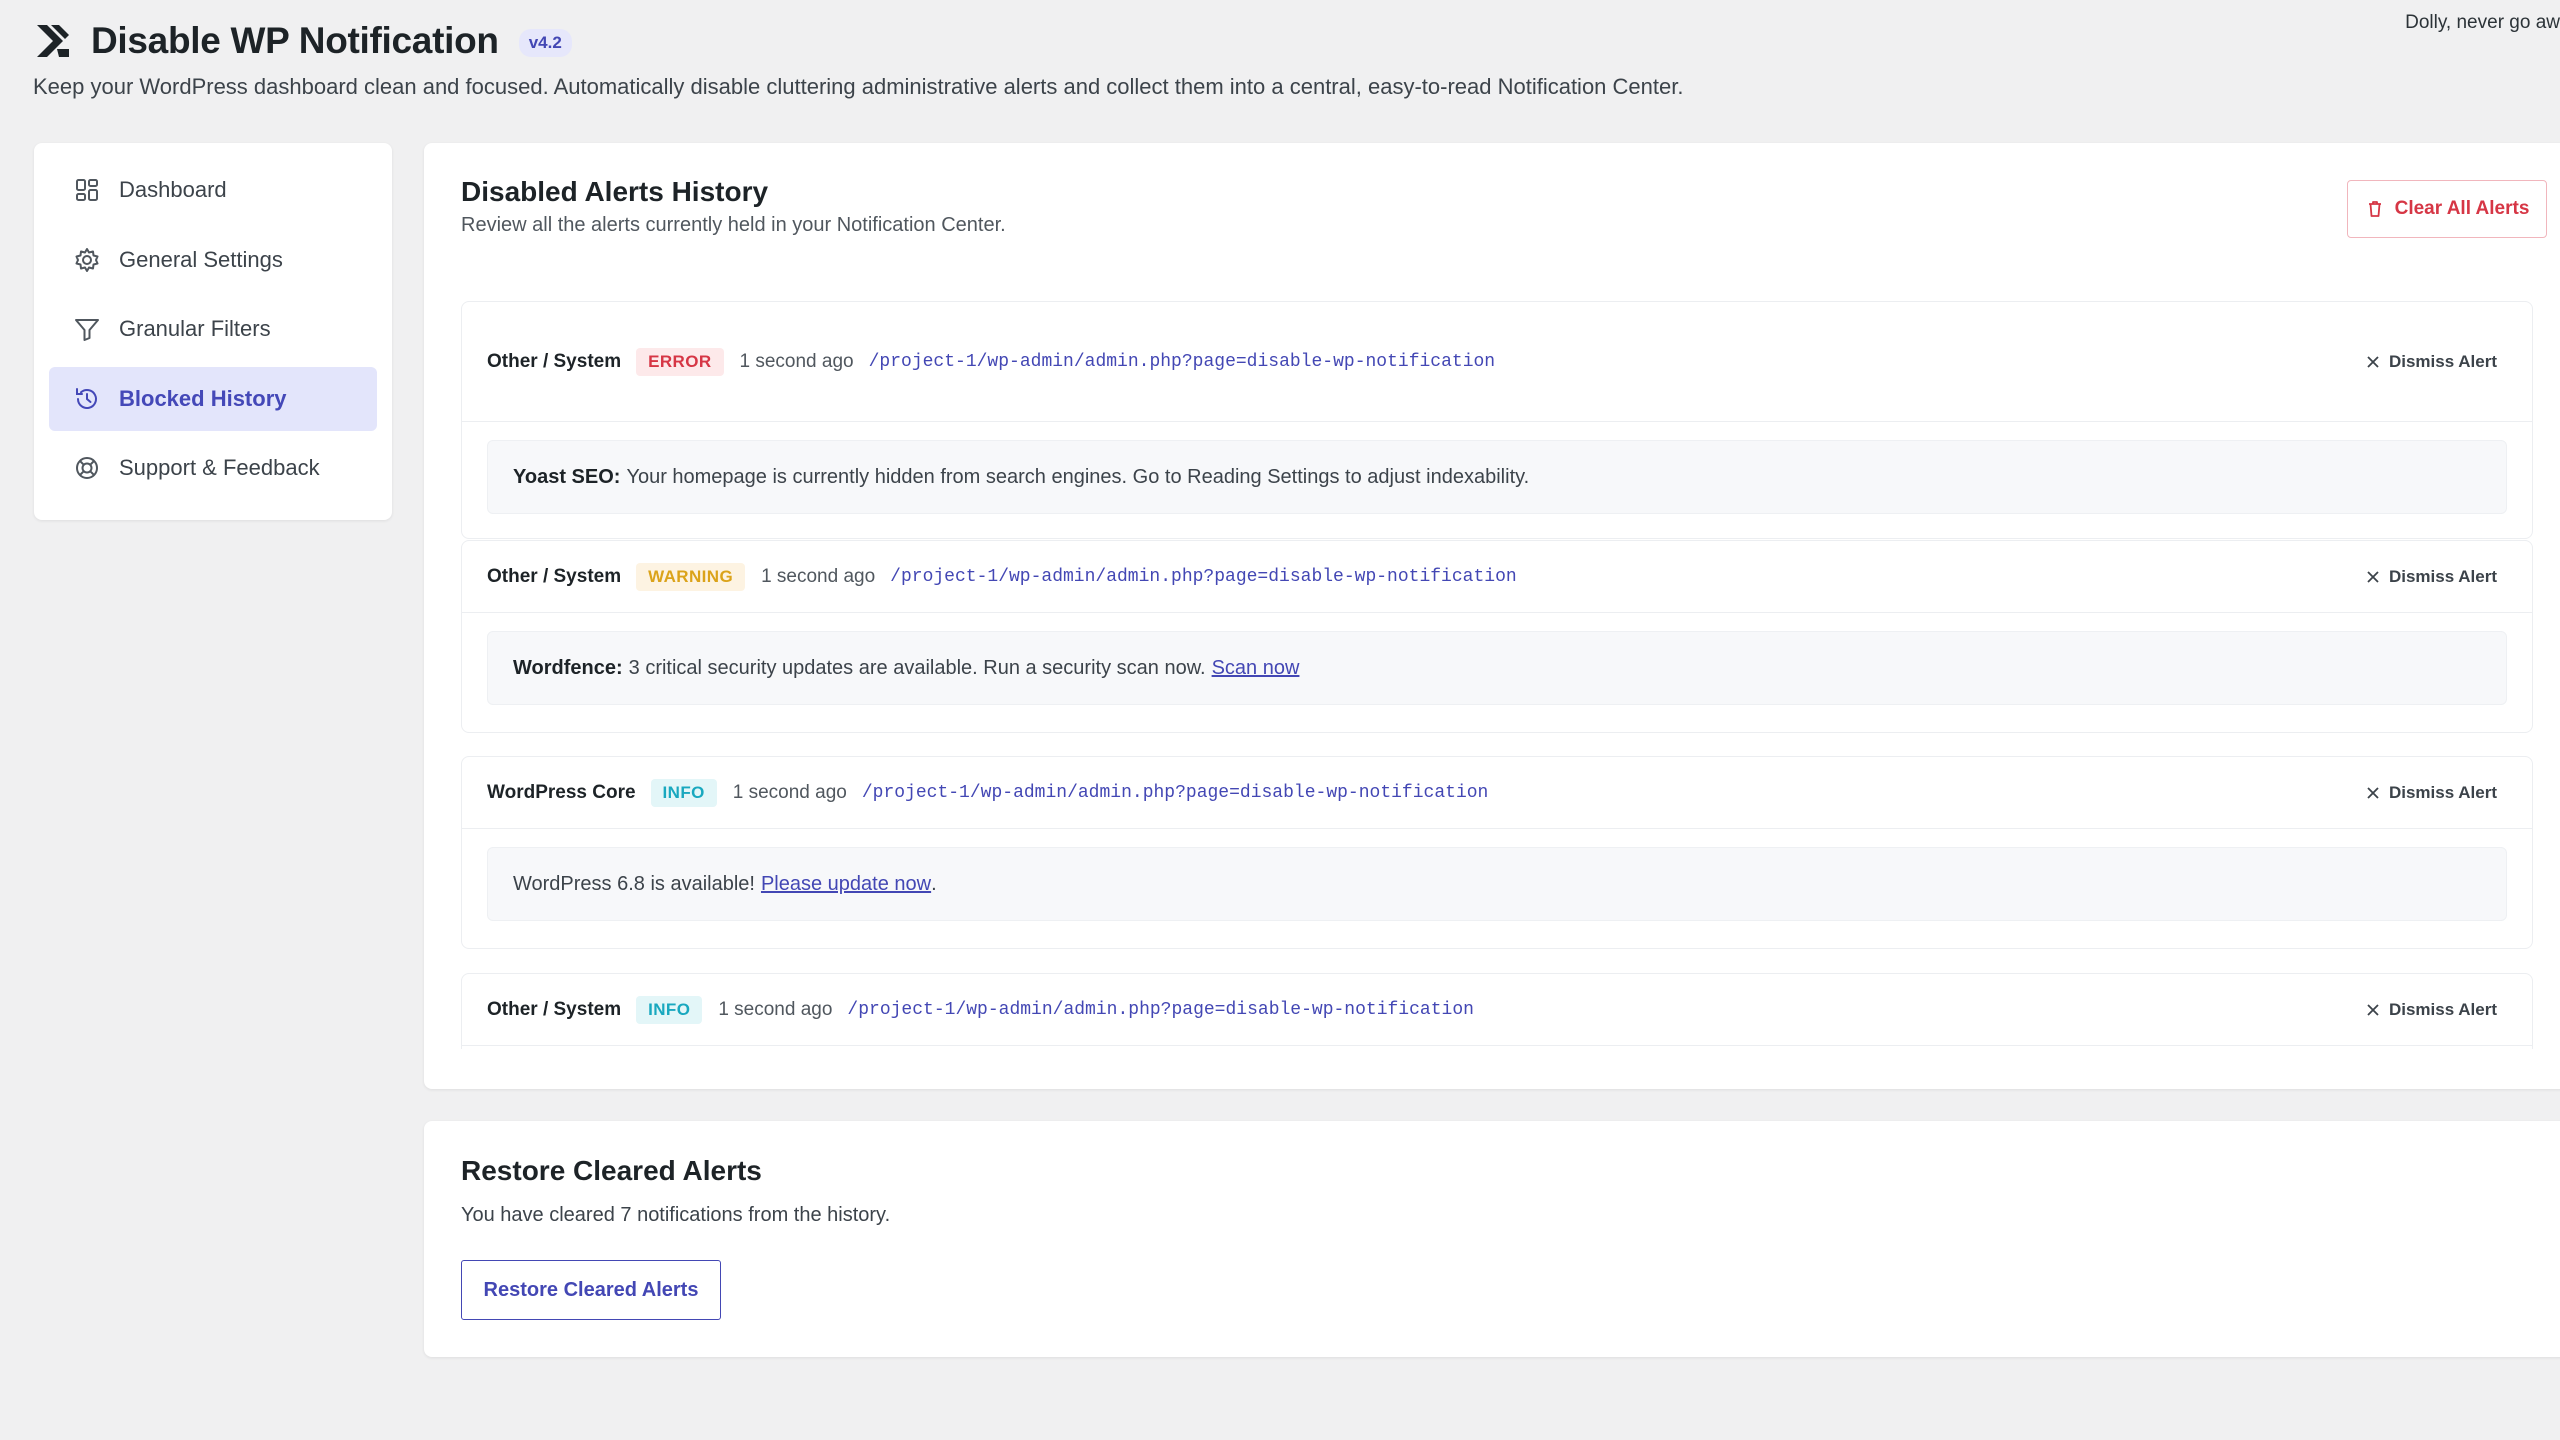 This screenshot has width=2560, height=1440. What do you see at coordinates (567, 476) in the screenshot?
I see `alert-message-source: Yoast SEO:` at bounding box center [567, 476].